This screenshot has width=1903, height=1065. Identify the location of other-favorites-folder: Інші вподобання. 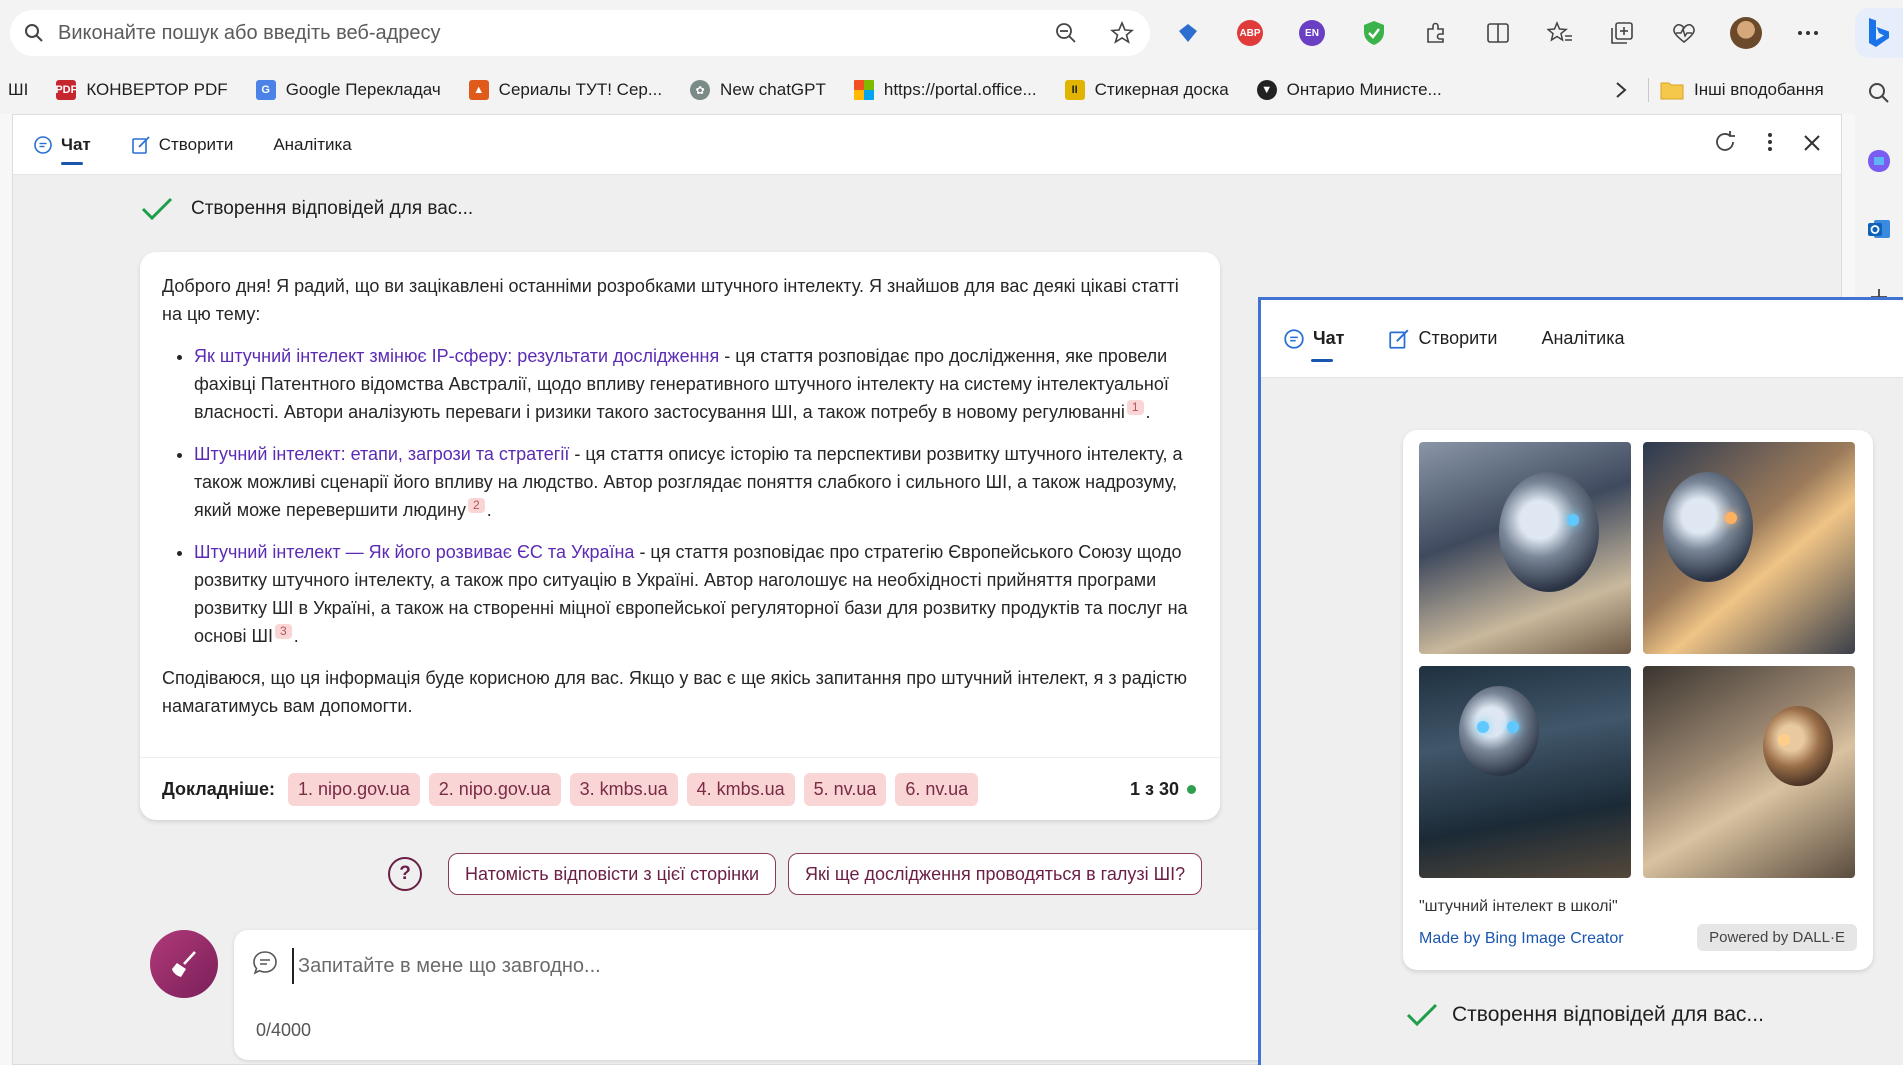
(1742, 90).